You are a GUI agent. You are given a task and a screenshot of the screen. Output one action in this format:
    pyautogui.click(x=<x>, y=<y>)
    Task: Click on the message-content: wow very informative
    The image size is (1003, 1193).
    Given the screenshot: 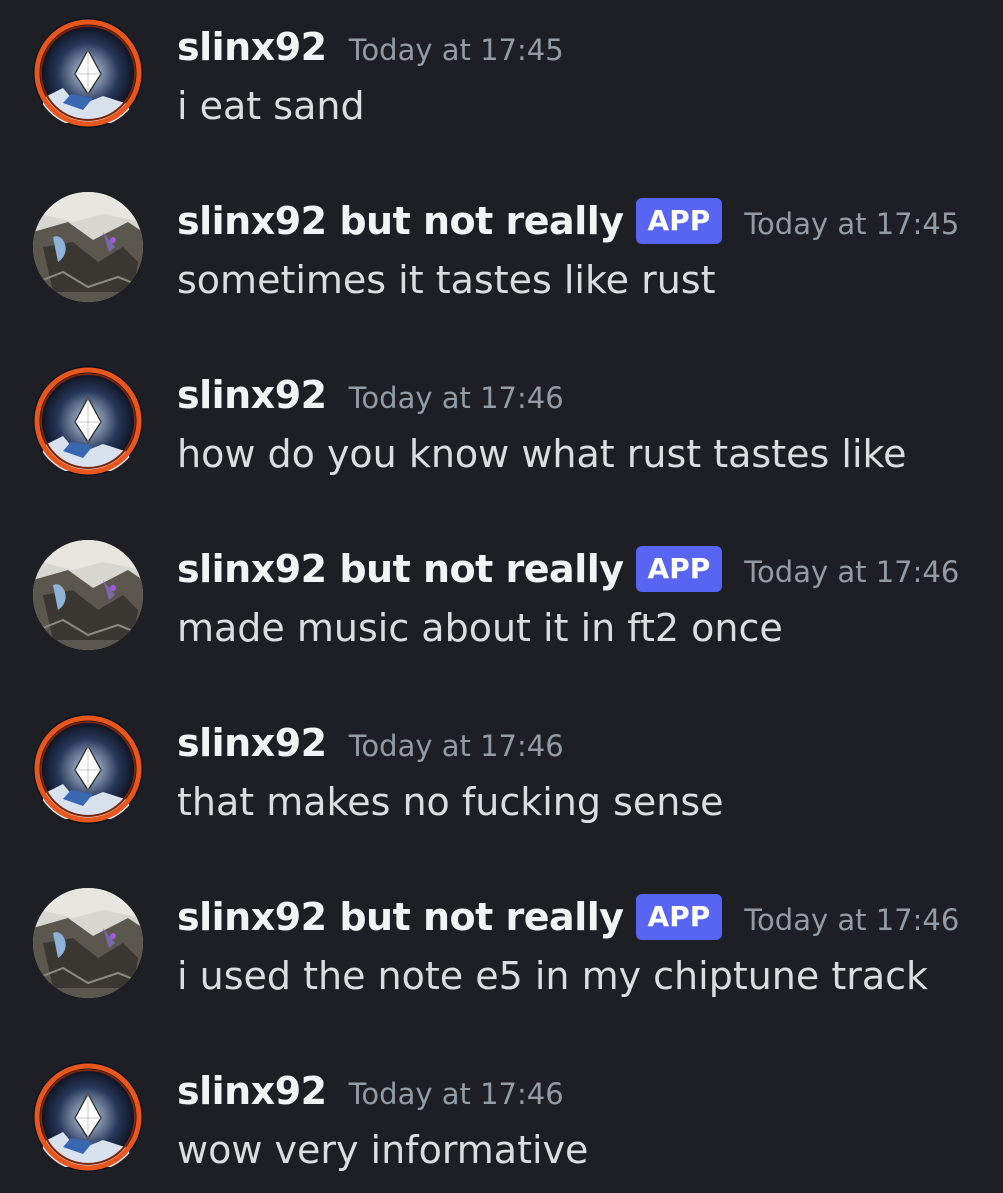 What is the action you would take?
    pyautogui.click(x=383, y=1150)
    